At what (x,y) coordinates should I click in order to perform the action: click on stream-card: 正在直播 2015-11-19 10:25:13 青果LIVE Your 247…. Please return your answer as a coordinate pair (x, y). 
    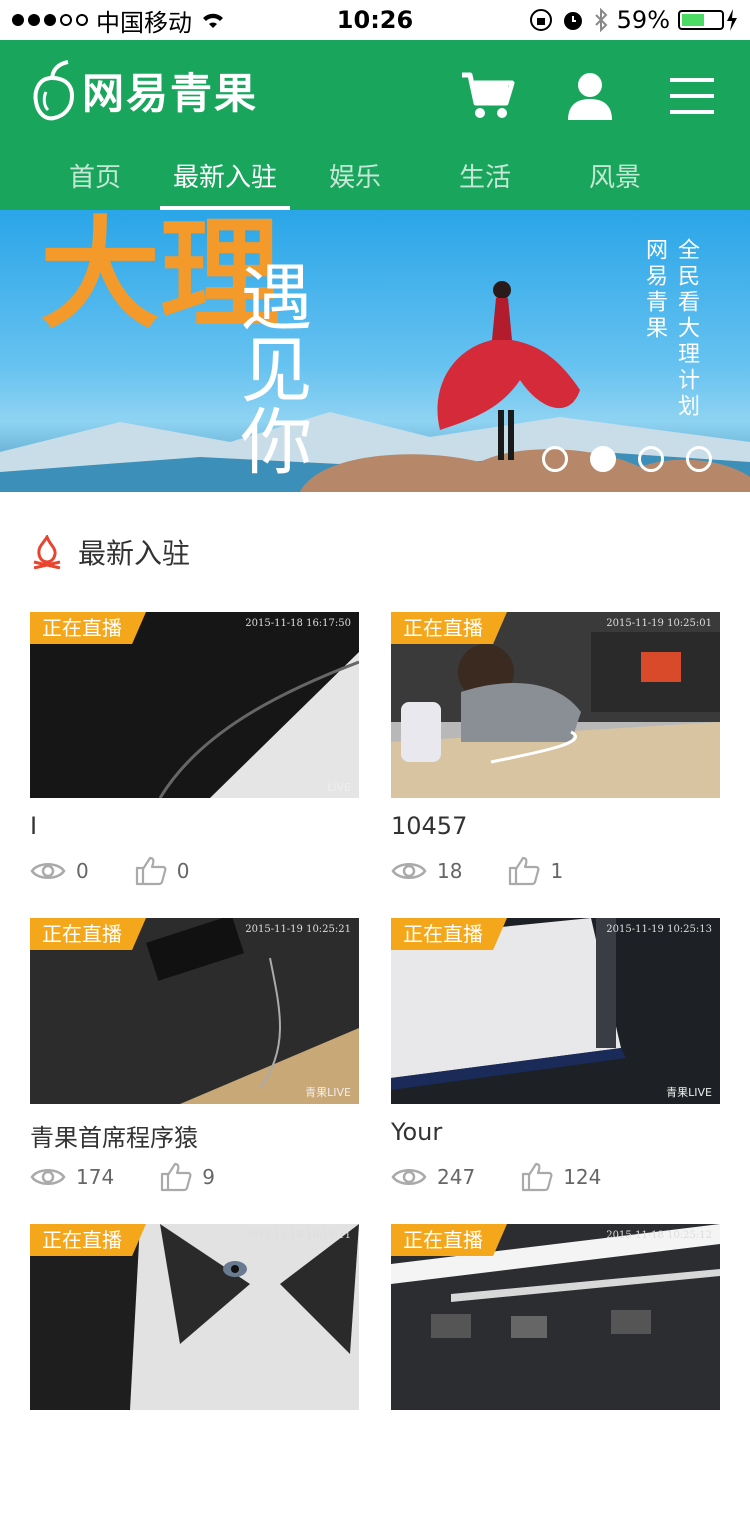
    Looking at the image, I should click on (555, 1071).